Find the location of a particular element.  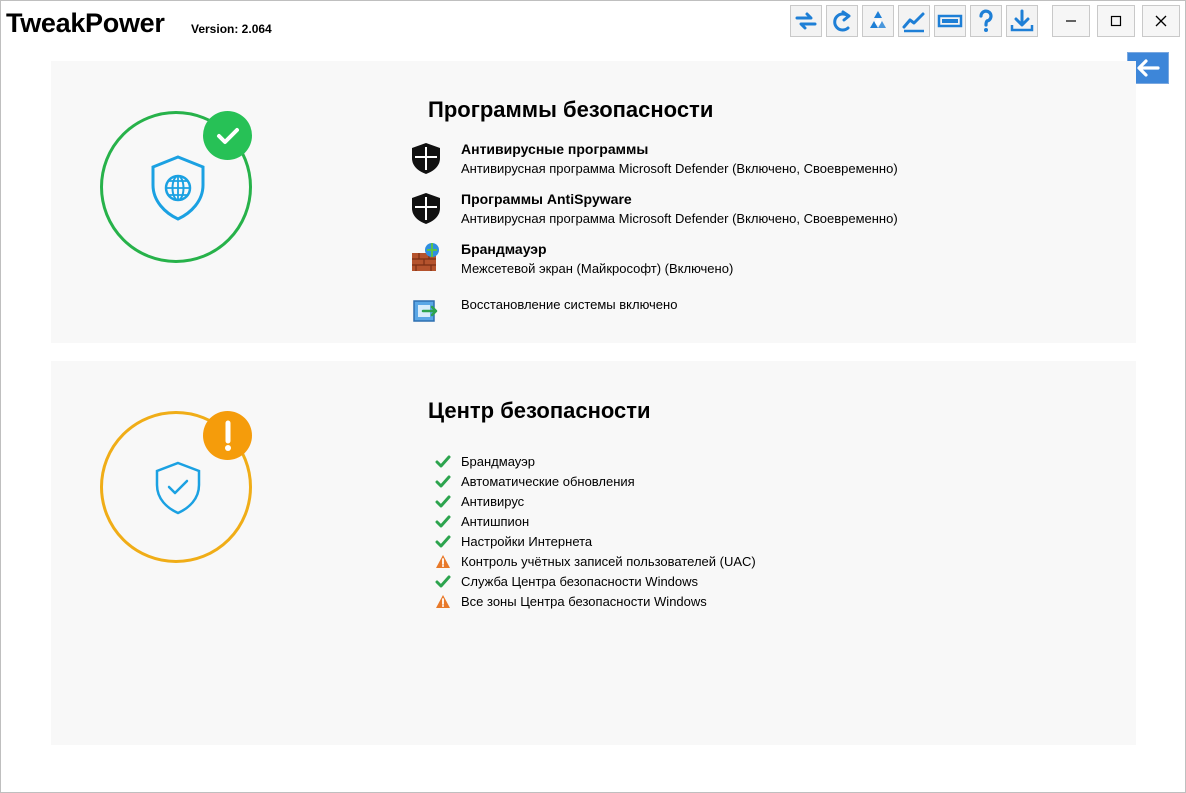

title-bar: TweakPower Version: 2.064 is located at coordinates (593, 22).